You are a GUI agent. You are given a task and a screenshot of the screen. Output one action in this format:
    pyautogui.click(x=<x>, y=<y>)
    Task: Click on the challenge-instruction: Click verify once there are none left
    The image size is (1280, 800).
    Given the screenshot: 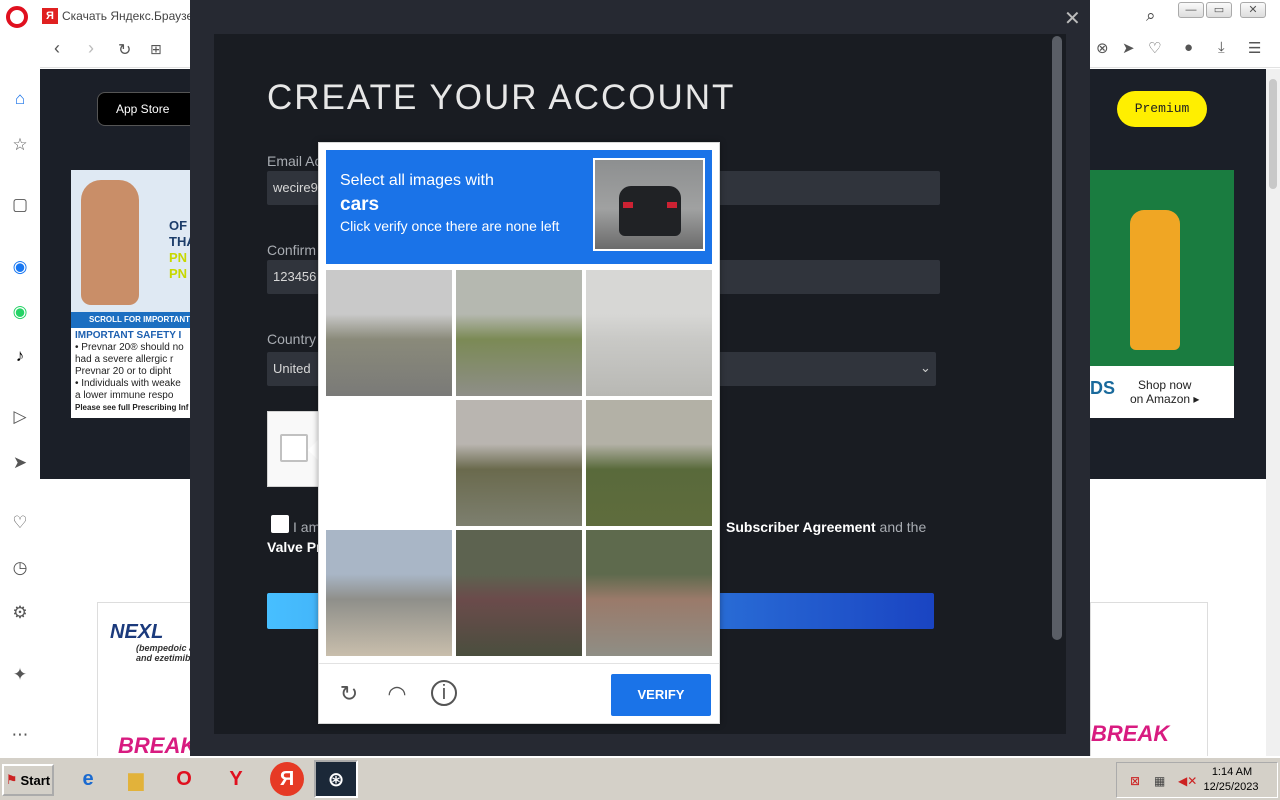 What is the action you would take?
    pyautogui.click(x=450, y=226)
    